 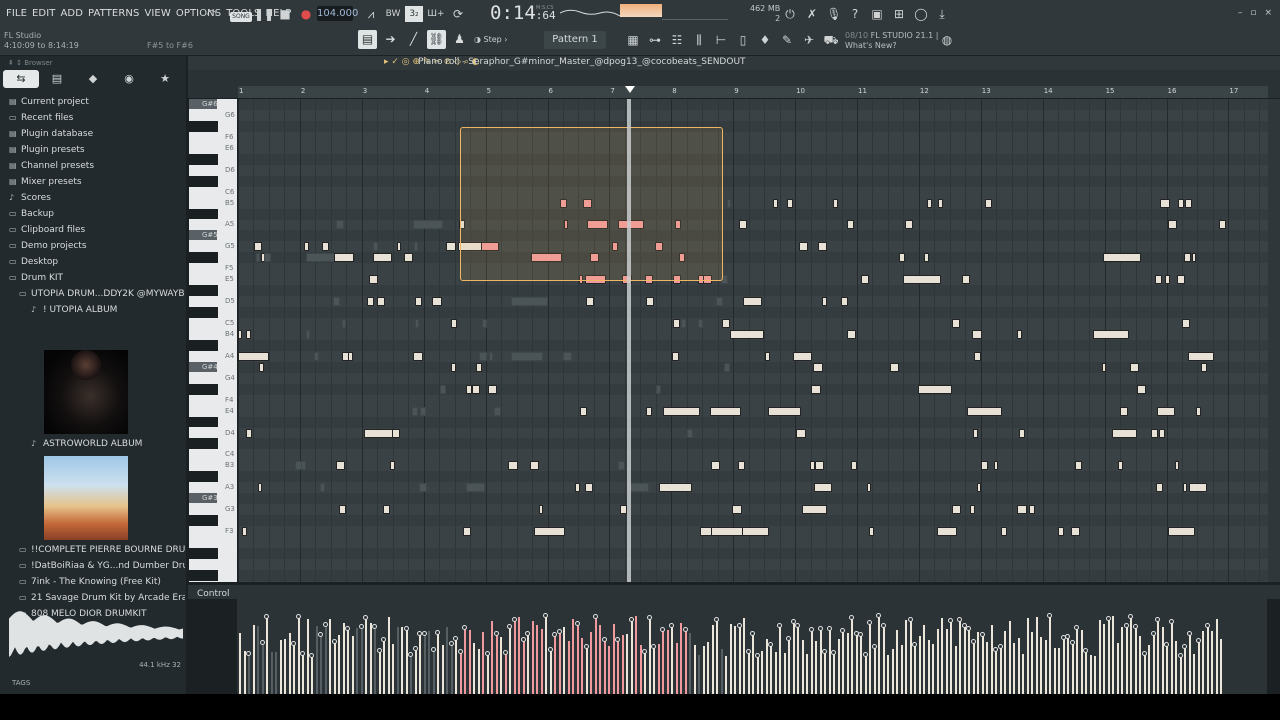 I want to click on news-panel: 08/10 FL STUDIO 21.1 | What's New?, so click(x=891, y=41).